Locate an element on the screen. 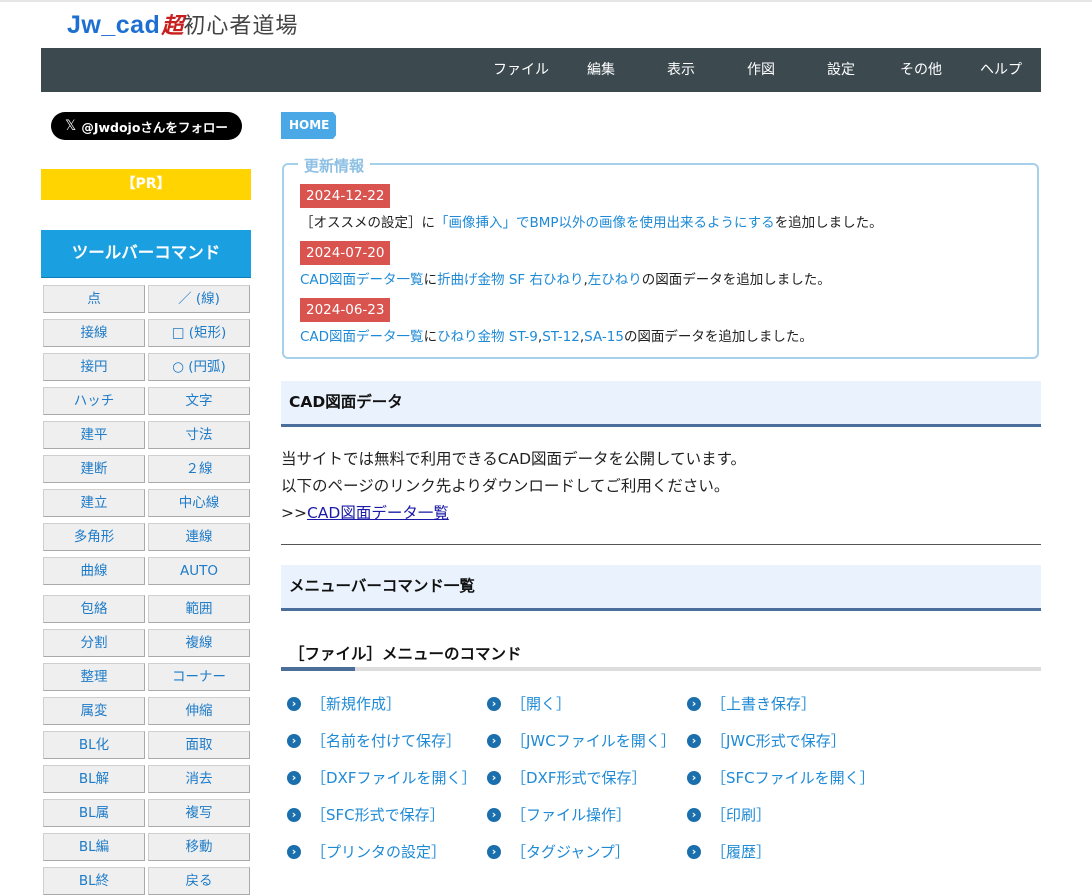 The image size is (1092, 895). site-logo: Jw_cad 超 初心者道場 is located at coordinates (182, 25).